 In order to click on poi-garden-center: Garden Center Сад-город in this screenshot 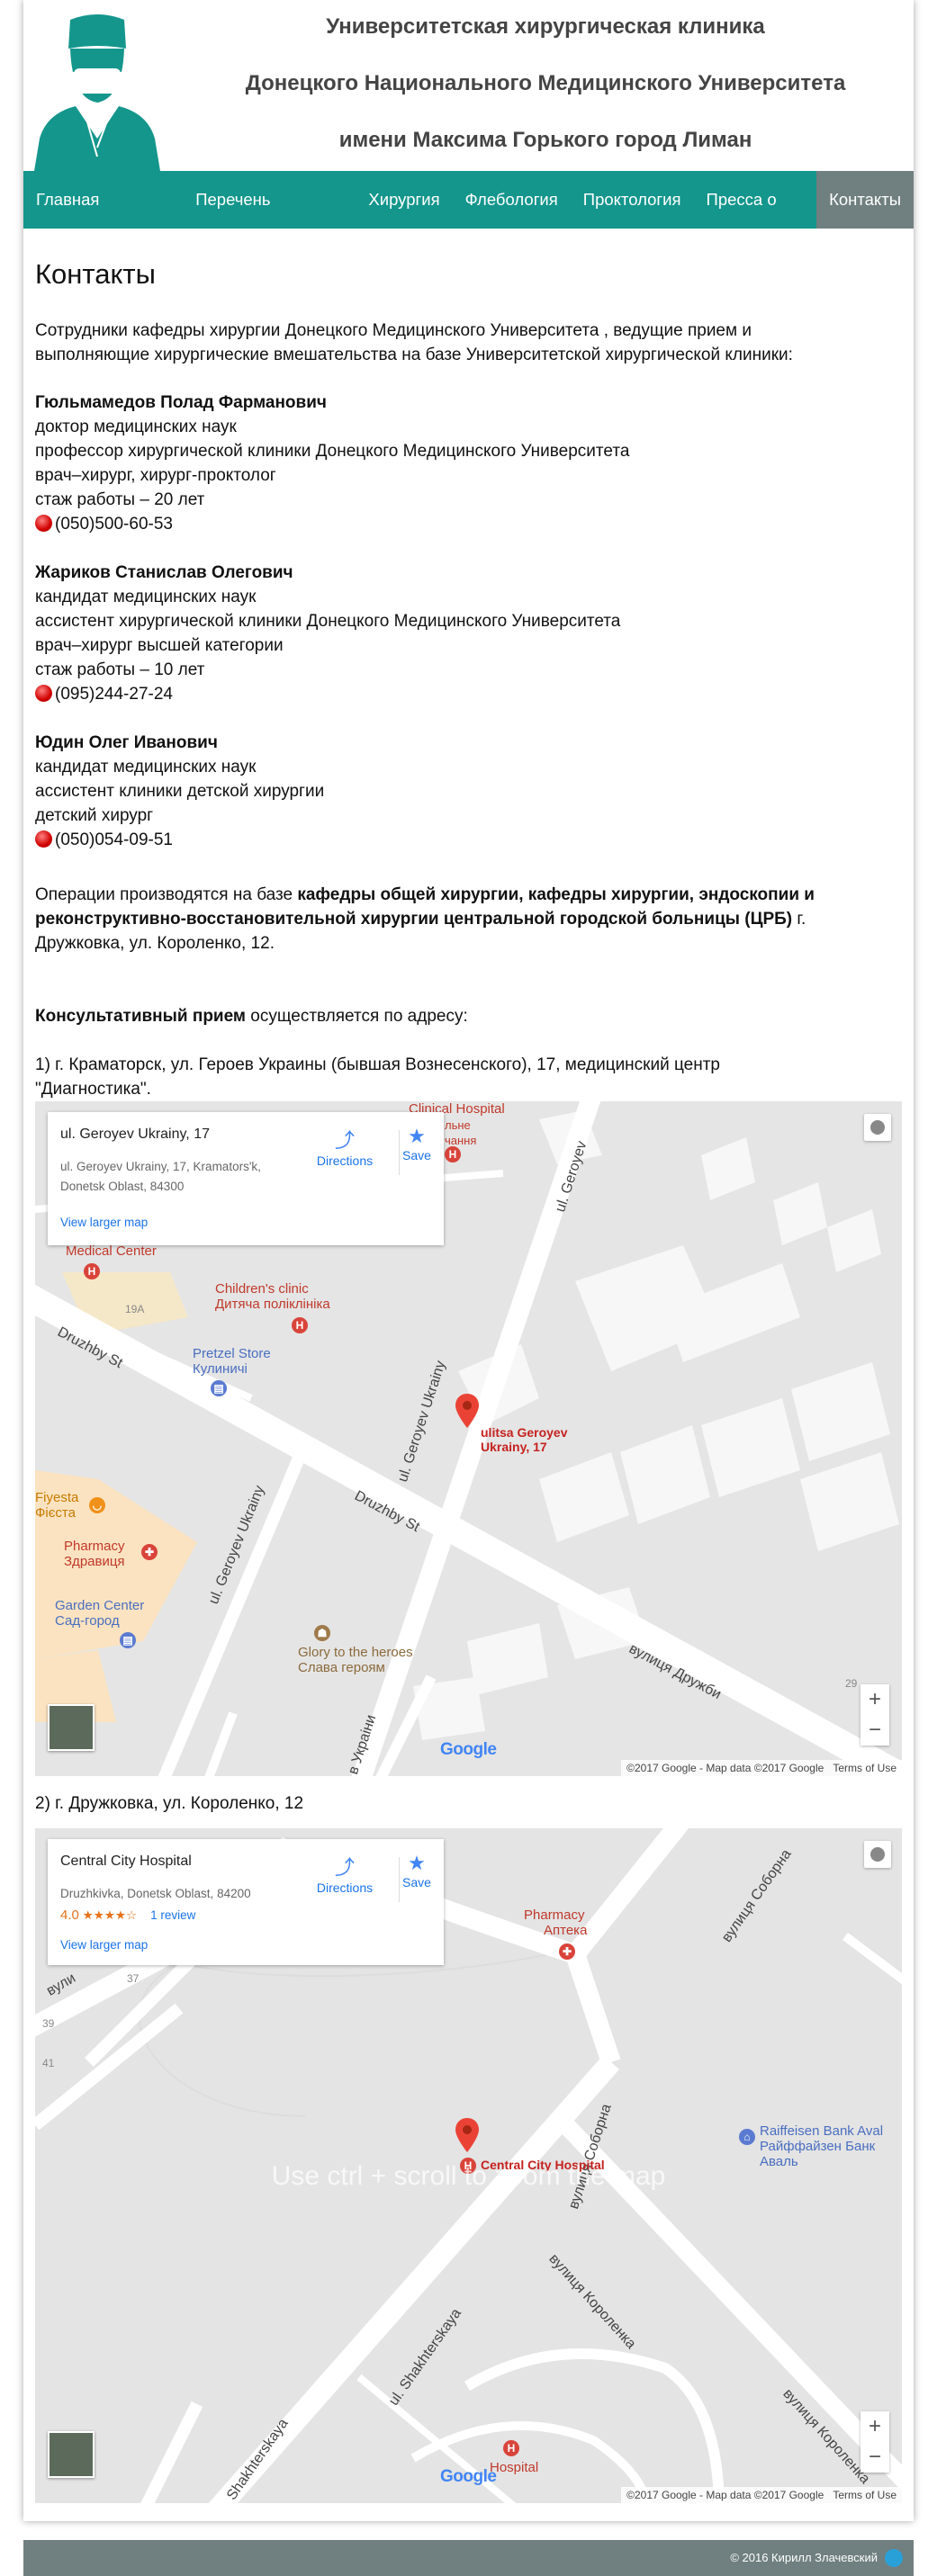, I will do `click(99, 1614)`.